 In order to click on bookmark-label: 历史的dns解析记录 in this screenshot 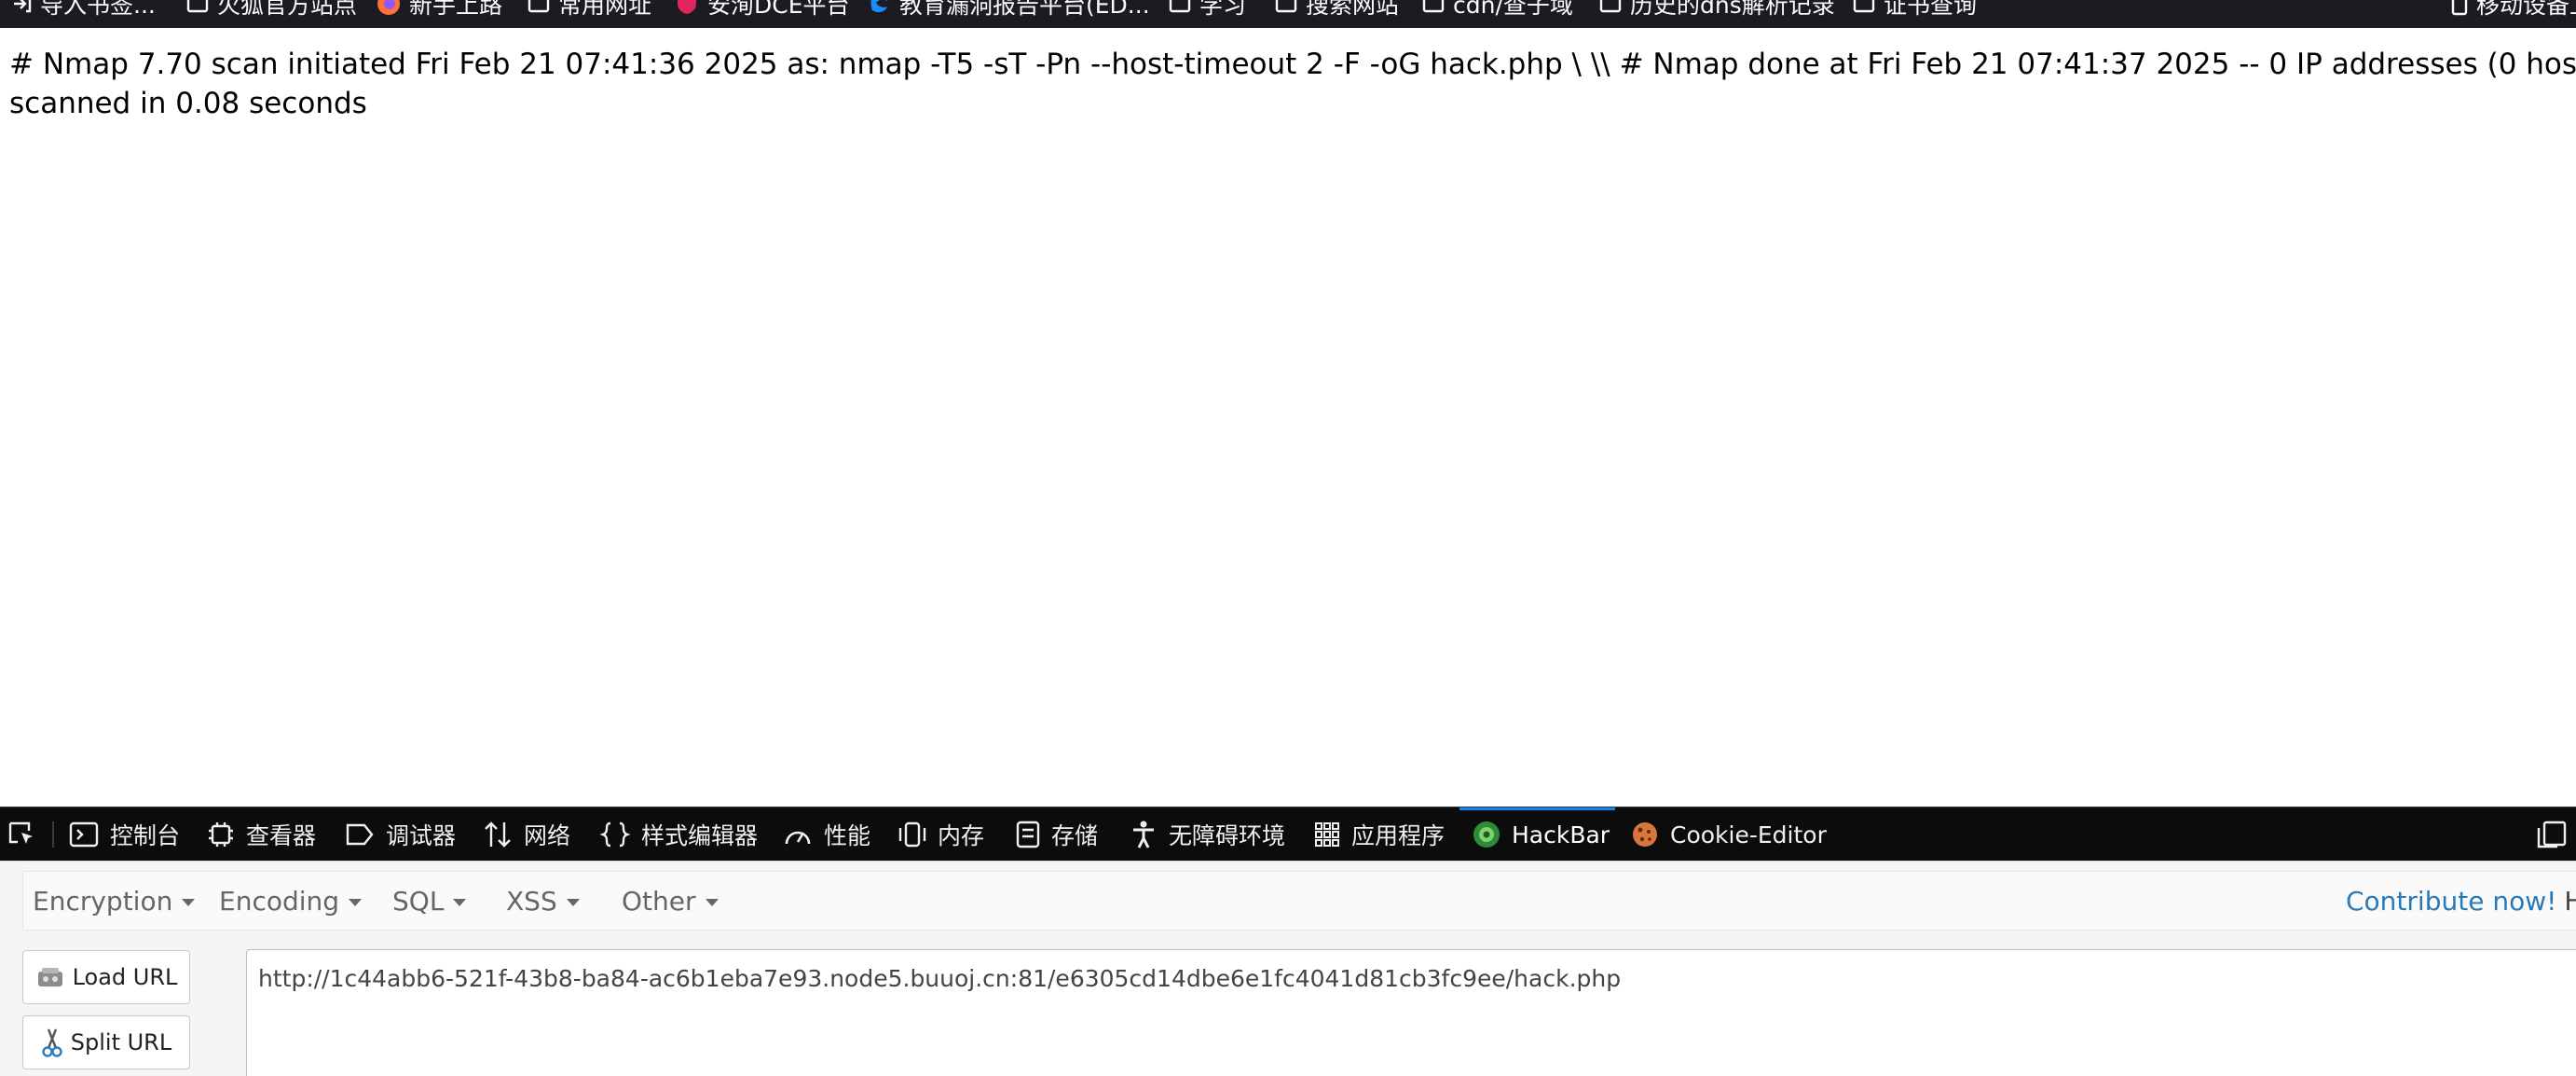, I will do `click(1732, 9)`.